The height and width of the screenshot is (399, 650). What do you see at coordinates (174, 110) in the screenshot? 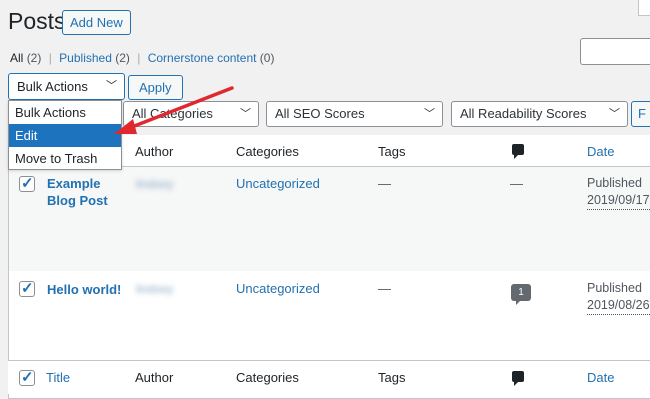
I see `annotation-arrow-icon` at bounding box center [174, 110].